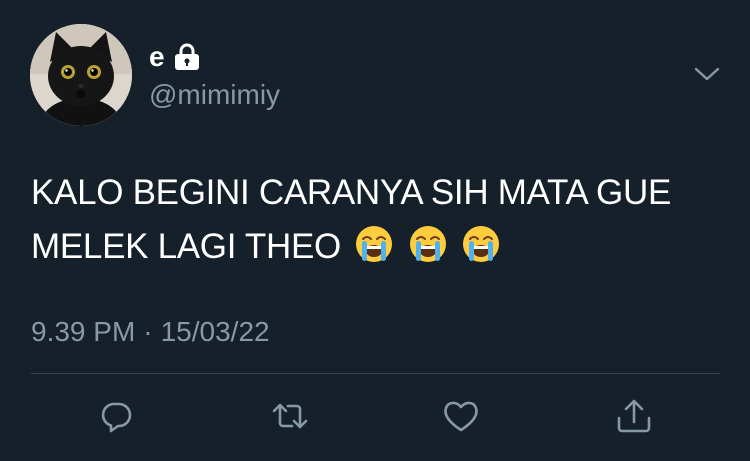 This screenshot has height=461, width=750. What do you see at coordinates (215, 331) in the screenshot?
I see `tweet-date: 15/03/22` at bounding box center [215, 331].